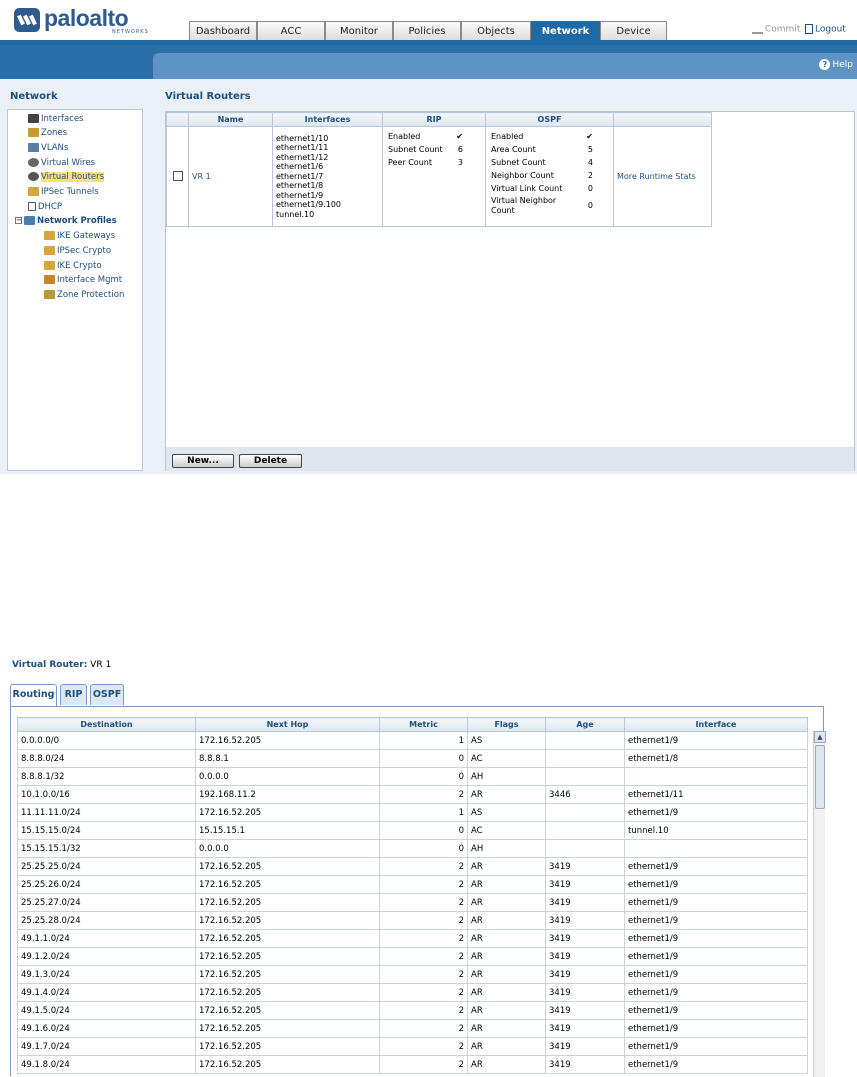 The image size is (857, 1077). Describe the element at coordinates (73, 694) in the screenshot. I see `tab-rip: RIP` at that location.